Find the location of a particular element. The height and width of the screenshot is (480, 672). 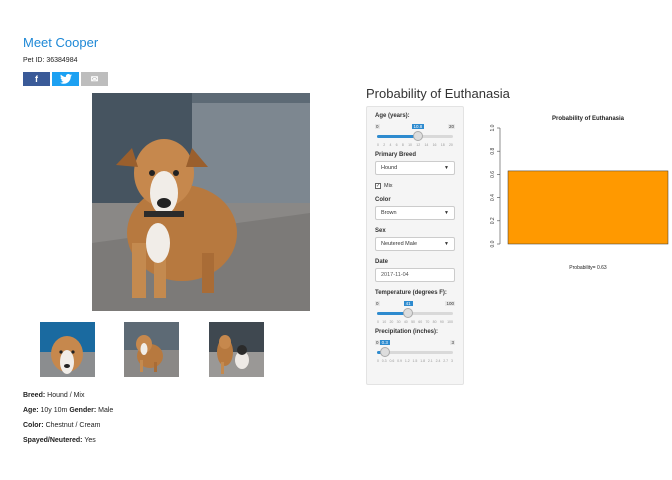

y-tick-label: 0.2 is located at coordinates (493, 220).